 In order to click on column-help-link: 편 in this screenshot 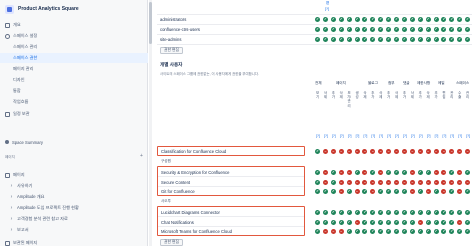, I will do `click(327, 3)`.